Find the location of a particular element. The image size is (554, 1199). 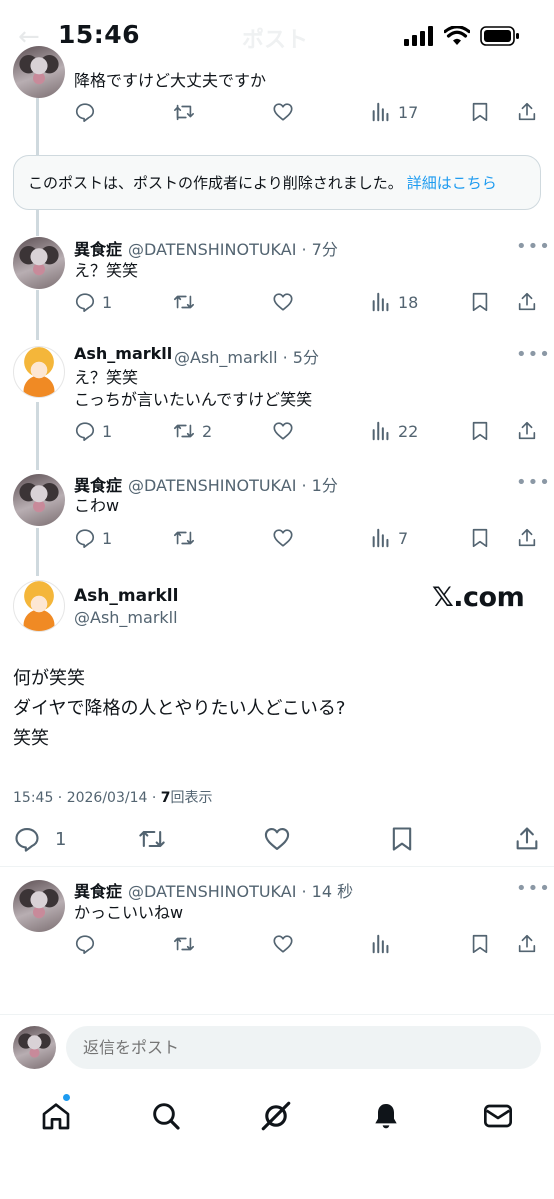

repost-button: 2 is located at coordinates (192, 431).